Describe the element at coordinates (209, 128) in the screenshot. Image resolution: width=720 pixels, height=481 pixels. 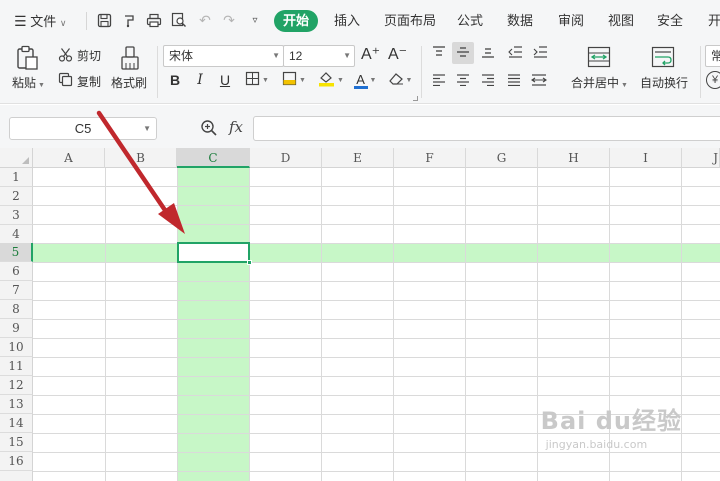
I see `zoom-search-icon` at that location.